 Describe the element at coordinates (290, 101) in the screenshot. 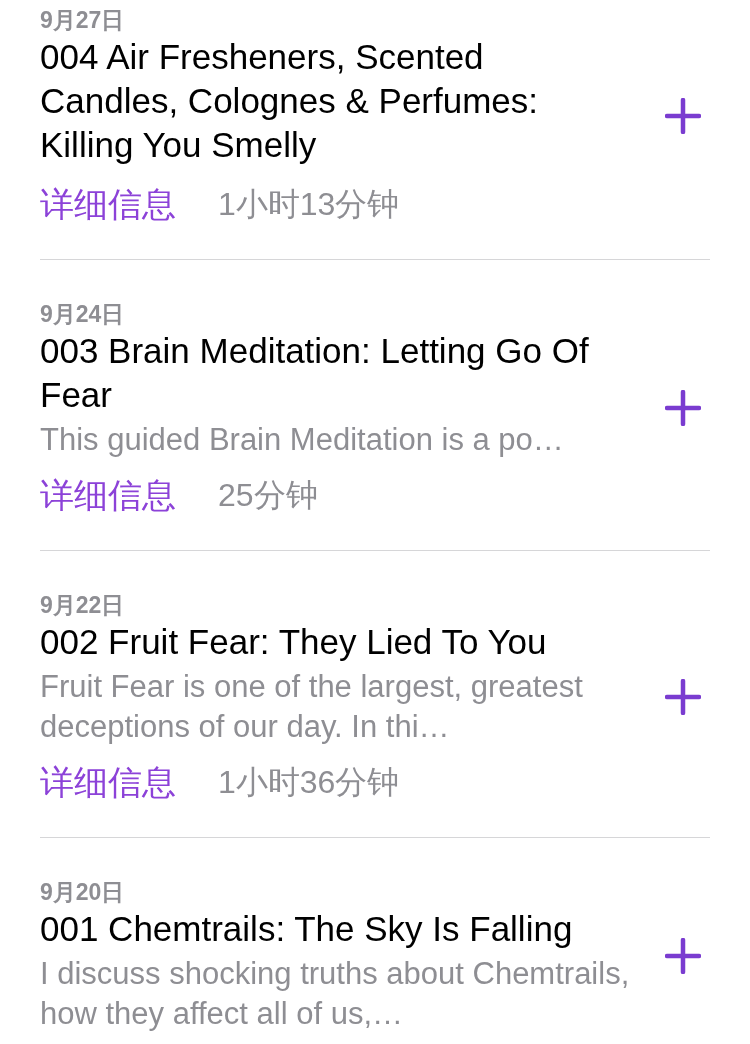

I see `episode-title: 004 Air Fresheners, Scented Candles, Colognes & Perfumes: Killing You Smelly` at that location.